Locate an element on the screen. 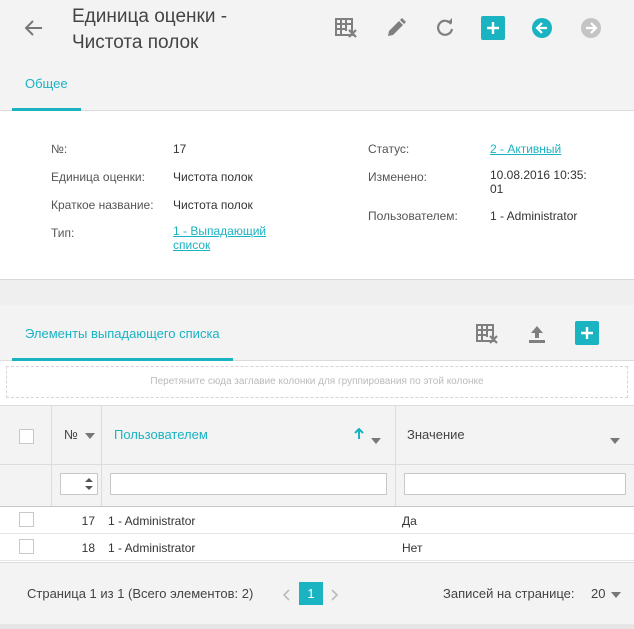  column-header-number: № is located at coordinates (79, 434).